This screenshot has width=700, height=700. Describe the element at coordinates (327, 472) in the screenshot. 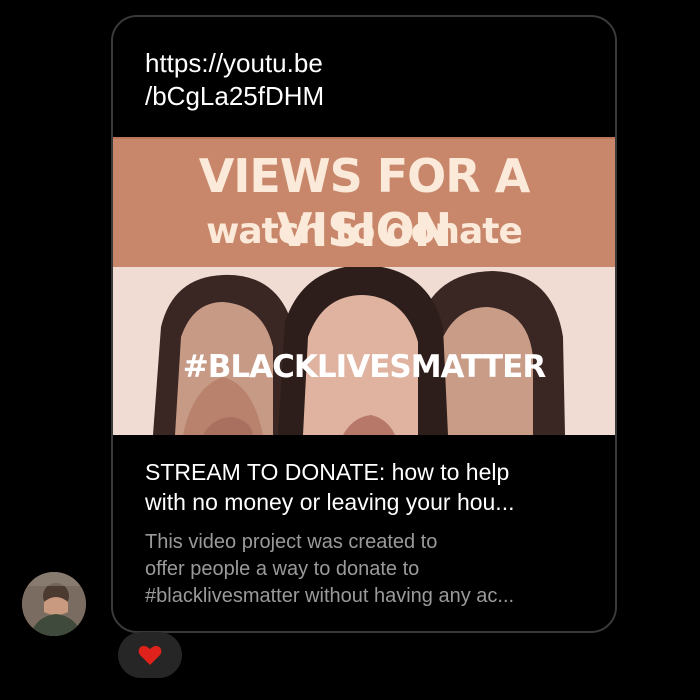

I see `preview-title-line-1: STREAM TO DONATE: how to help` at that location.